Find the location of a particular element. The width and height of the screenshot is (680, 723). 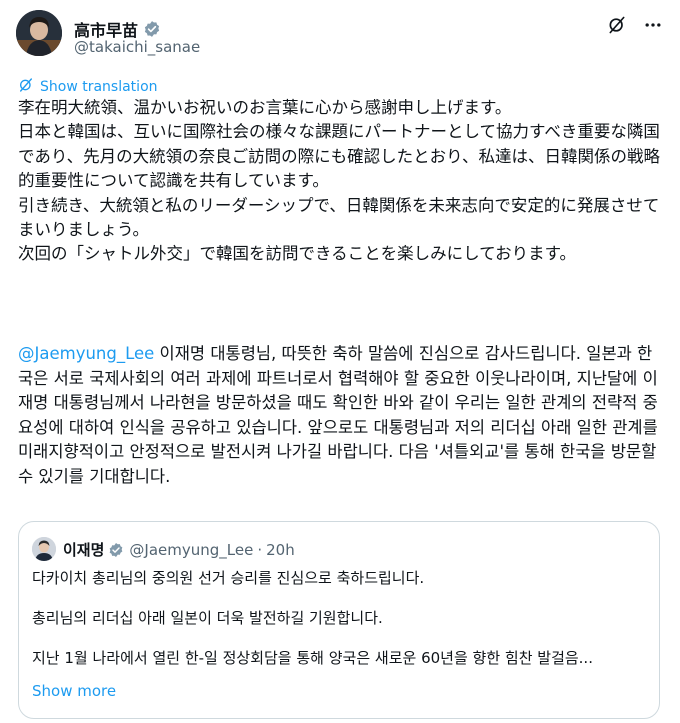

quoted-post-header: 이재명 @Jaemyung_Lee · 20h is located at coordinates (179, 549).